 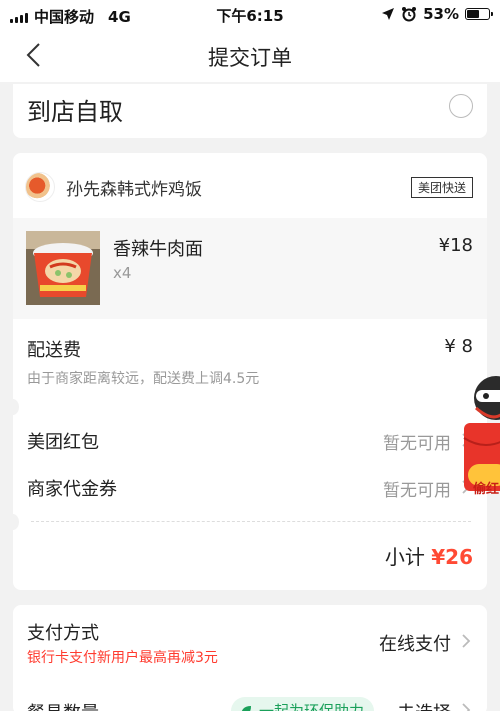 I want to click on battery-level, so click(x=473, y=14).